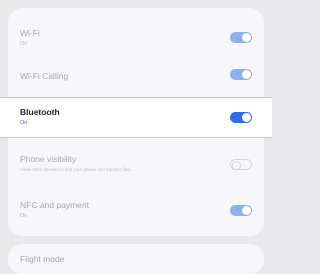  Describe the element at coordinates (44, 76) in the screenshot. I see `wifi-calling-label: Wi-Fi Calling` at that location.